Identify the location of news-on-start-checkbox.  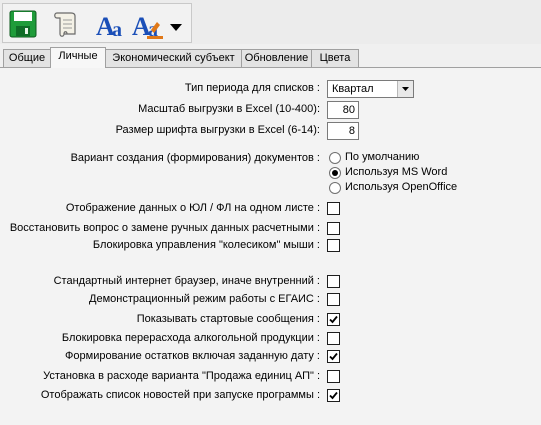
(333, 395).